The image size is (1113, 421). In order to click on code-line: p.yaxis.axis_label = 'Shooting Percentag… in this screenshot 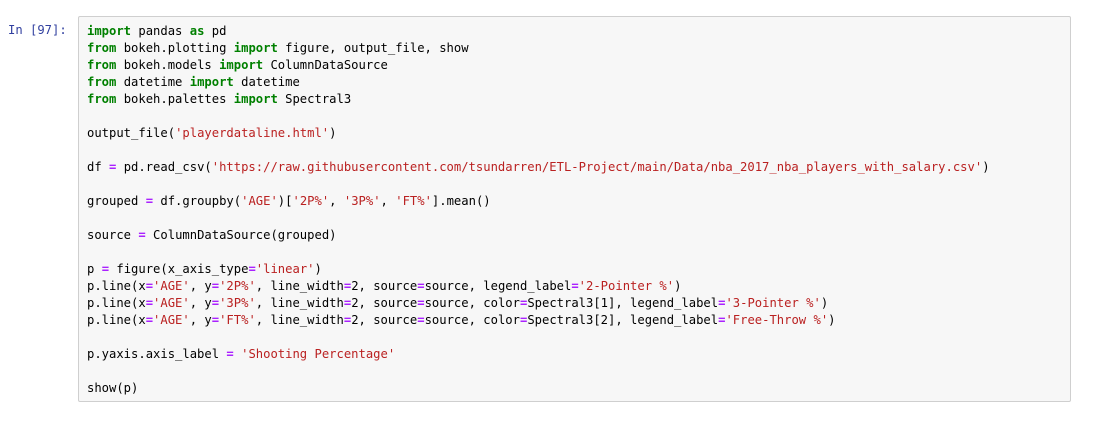, I will do `click(538, 354)`.